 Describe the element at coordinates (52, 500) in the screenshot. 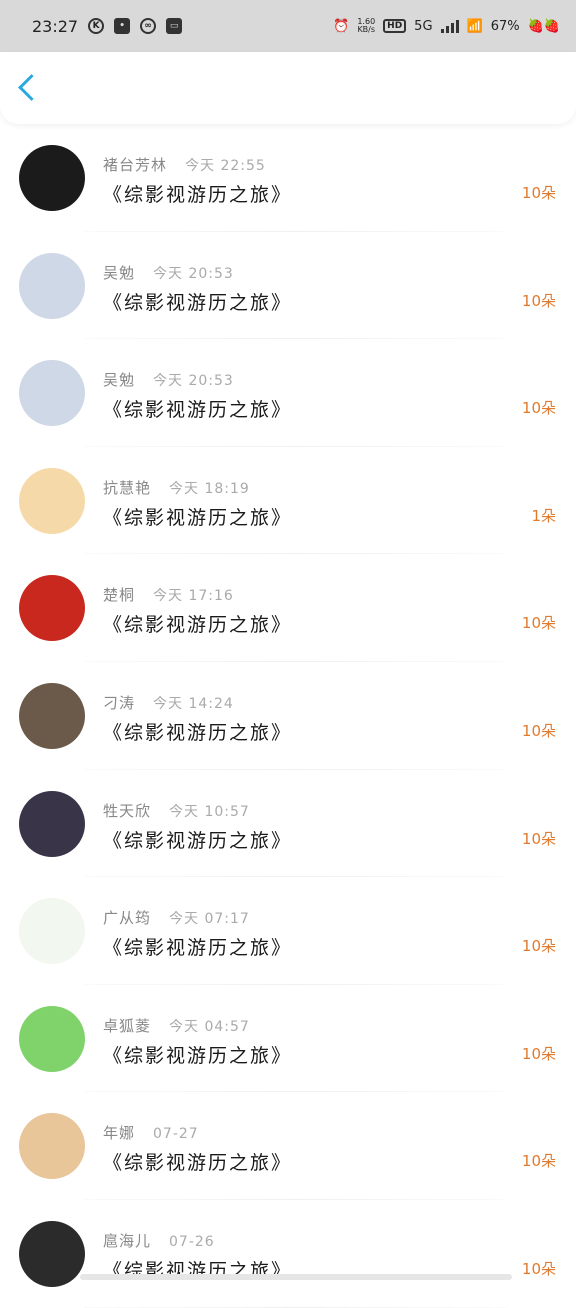

I see `hamster-avatar` at that location.